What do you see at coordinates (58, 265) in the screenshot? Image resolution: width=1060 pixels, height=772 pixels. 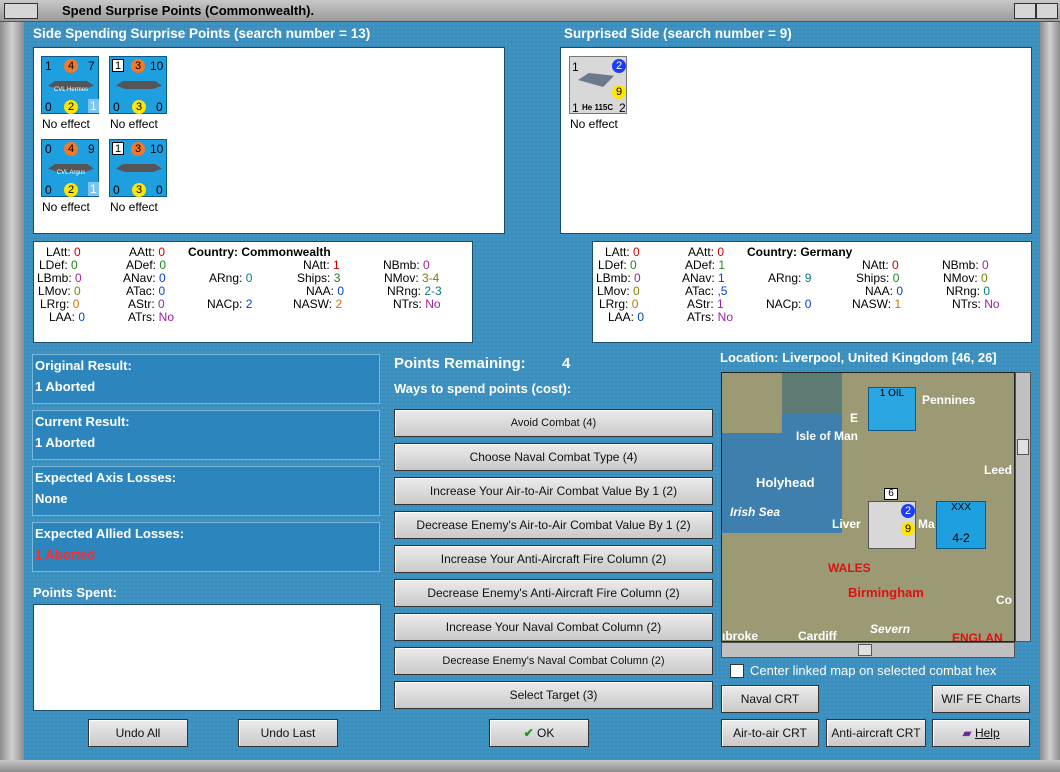 I see `stat-ldef: LDef: 0` at bounding box center [58, 265].